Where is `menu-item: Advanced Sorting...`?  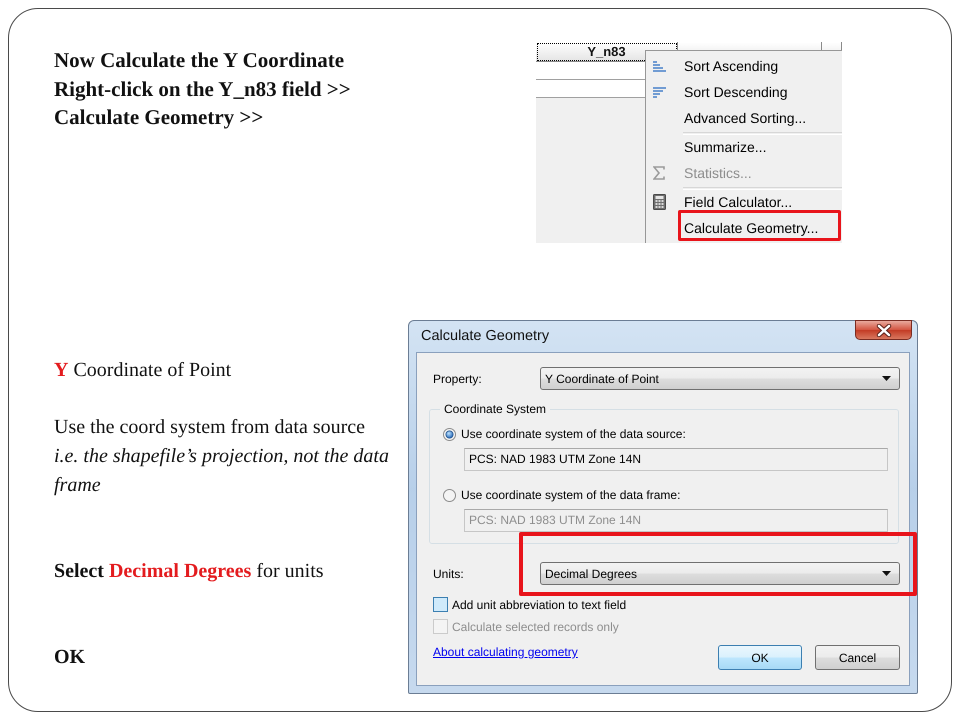 menu-item: Advanced Sorting... is located at coordinates (744, 118).